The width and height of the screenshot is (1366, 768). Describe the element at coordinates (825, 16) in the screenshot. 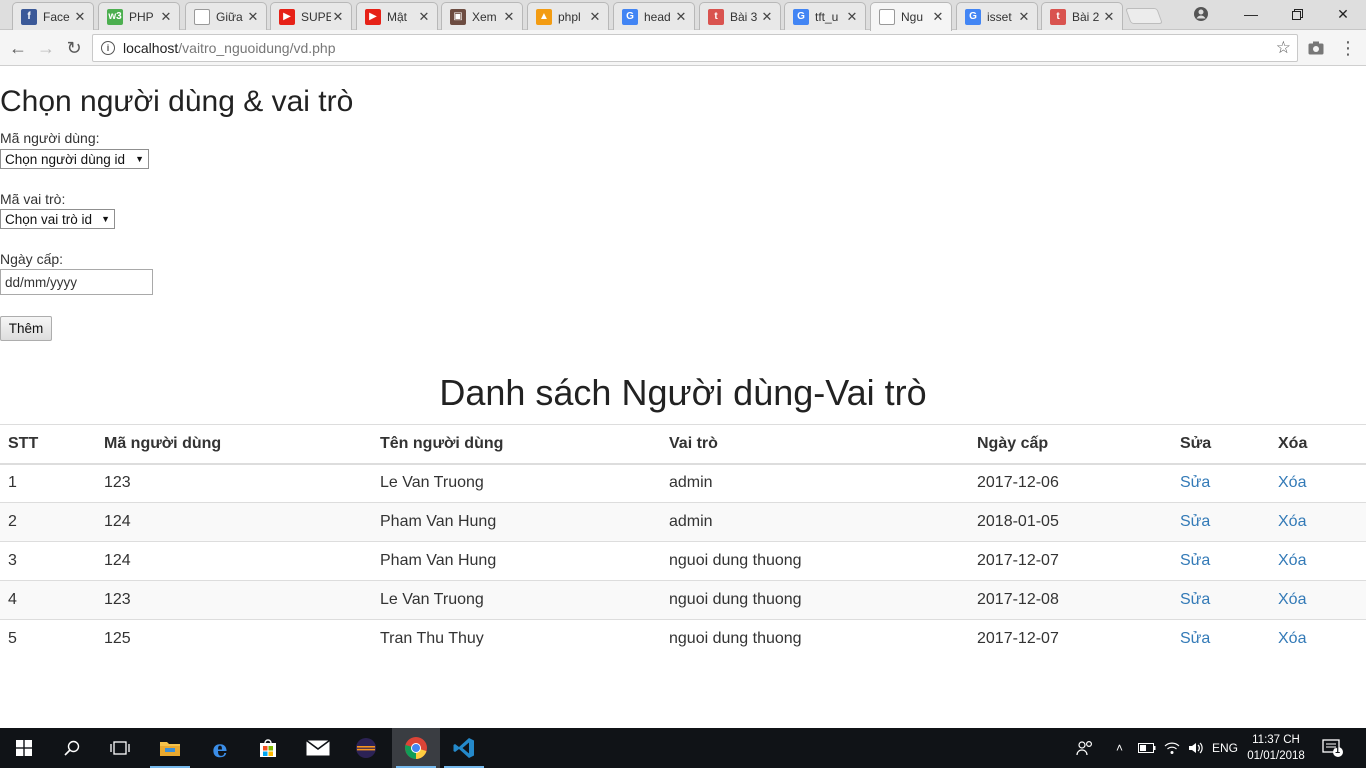

I see `browser-tab: Gtft_u ✕` at that location.